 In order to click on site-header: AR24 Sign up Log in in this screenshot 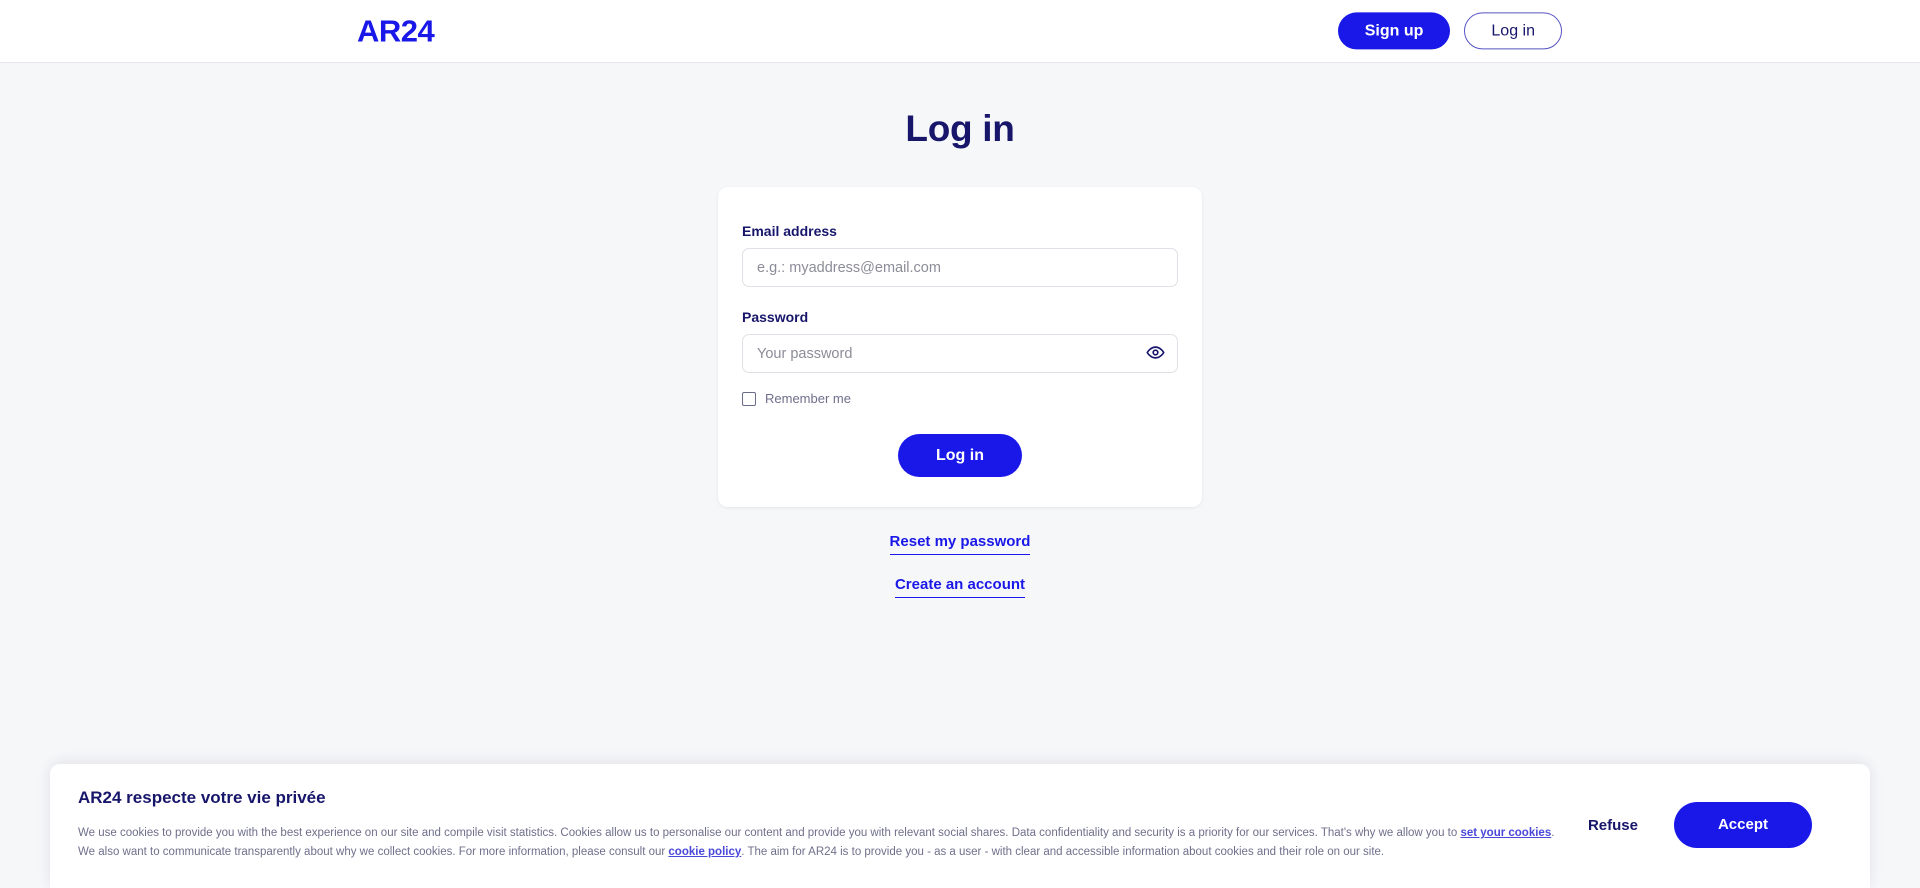, I will do `click(960, 31)`.